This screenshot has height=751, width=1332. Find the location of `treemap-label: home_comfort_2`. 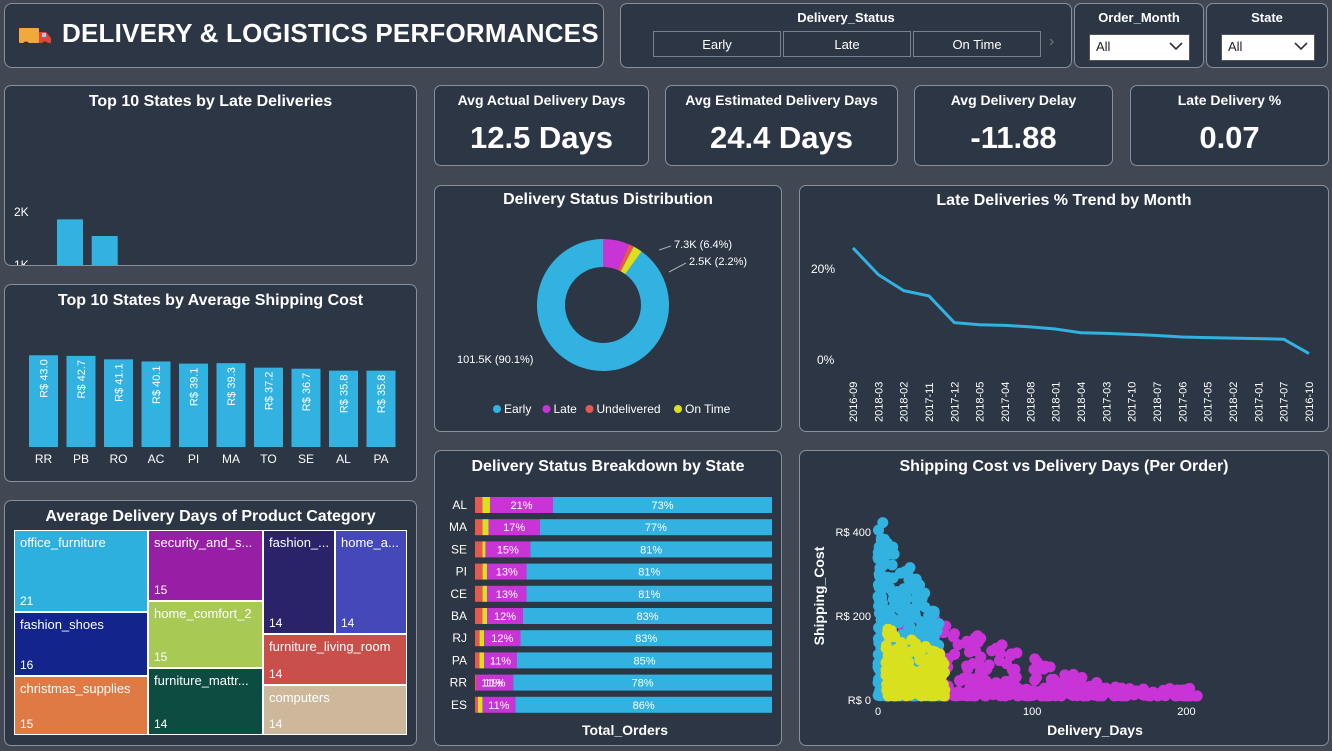

treemap-label: home_comfort_2 is located at coordinates (203, 613).